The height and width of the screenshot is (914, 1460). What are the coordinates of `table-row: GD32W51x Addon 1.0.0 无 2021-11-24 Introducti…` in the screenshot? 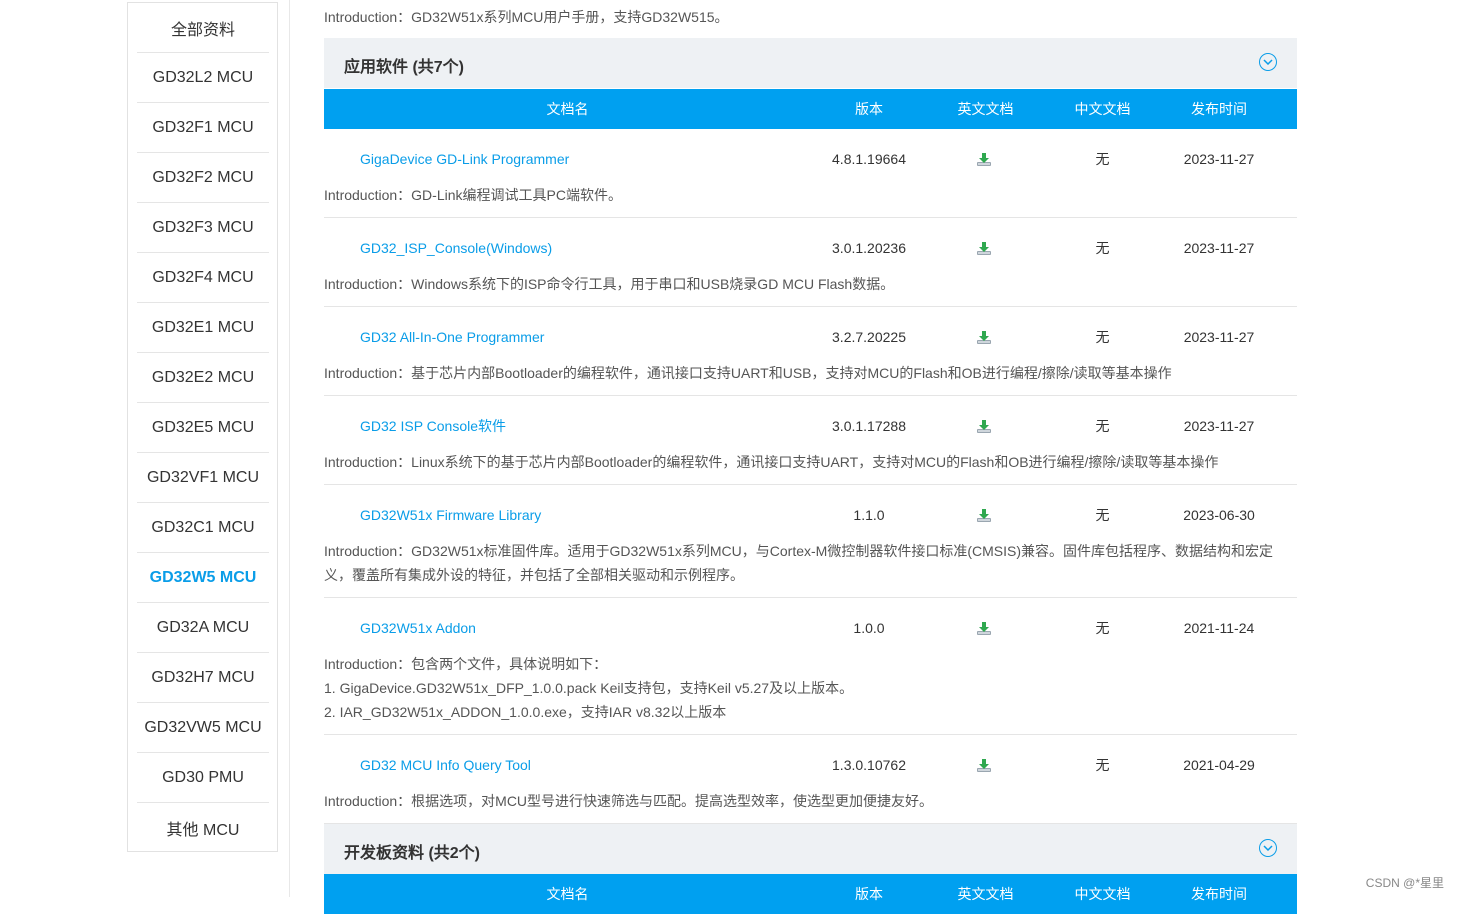 It's located at (810, 666).